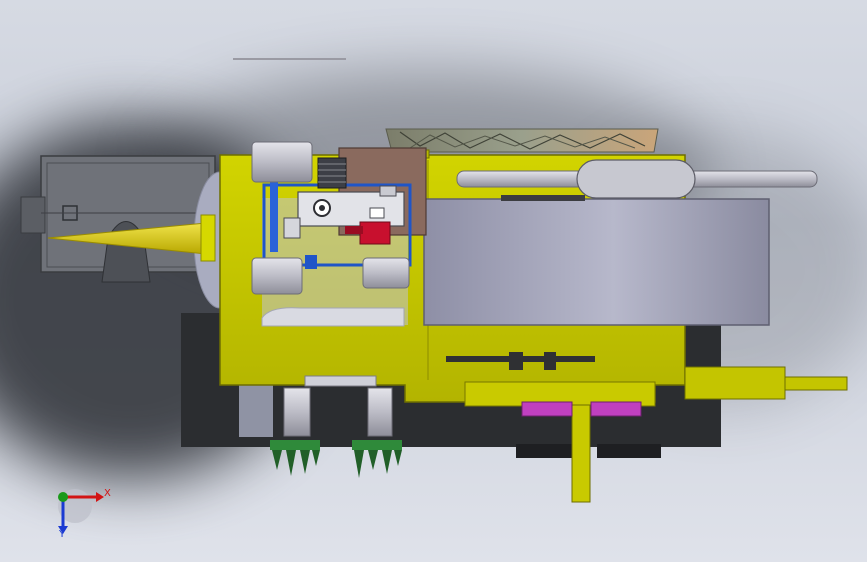 The width and height of the screenshot is (867, 562). What do you see at coordinates (107, 493) in the screenshot?
I see `triad-x-label: X` at bounding box center [107, 493].